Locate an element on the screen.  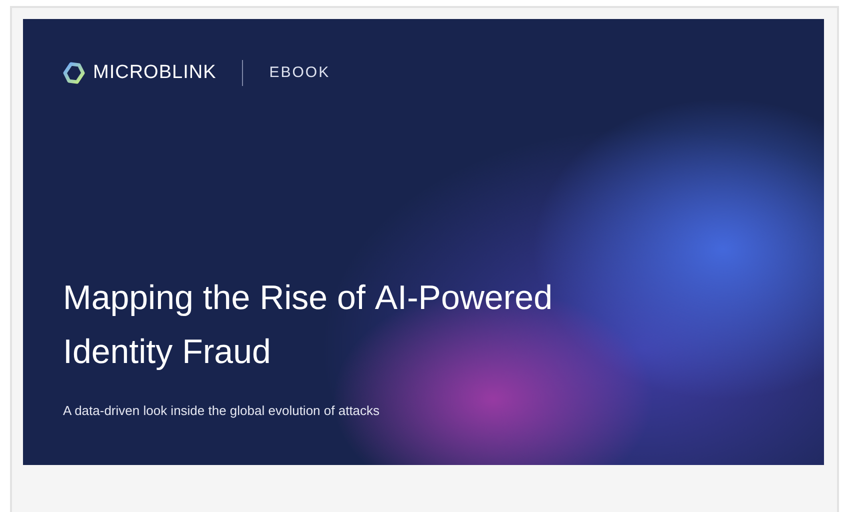
cover-subtitle: A data-driven look inside the global evolution of attacks is located at coordinates (222, 411).